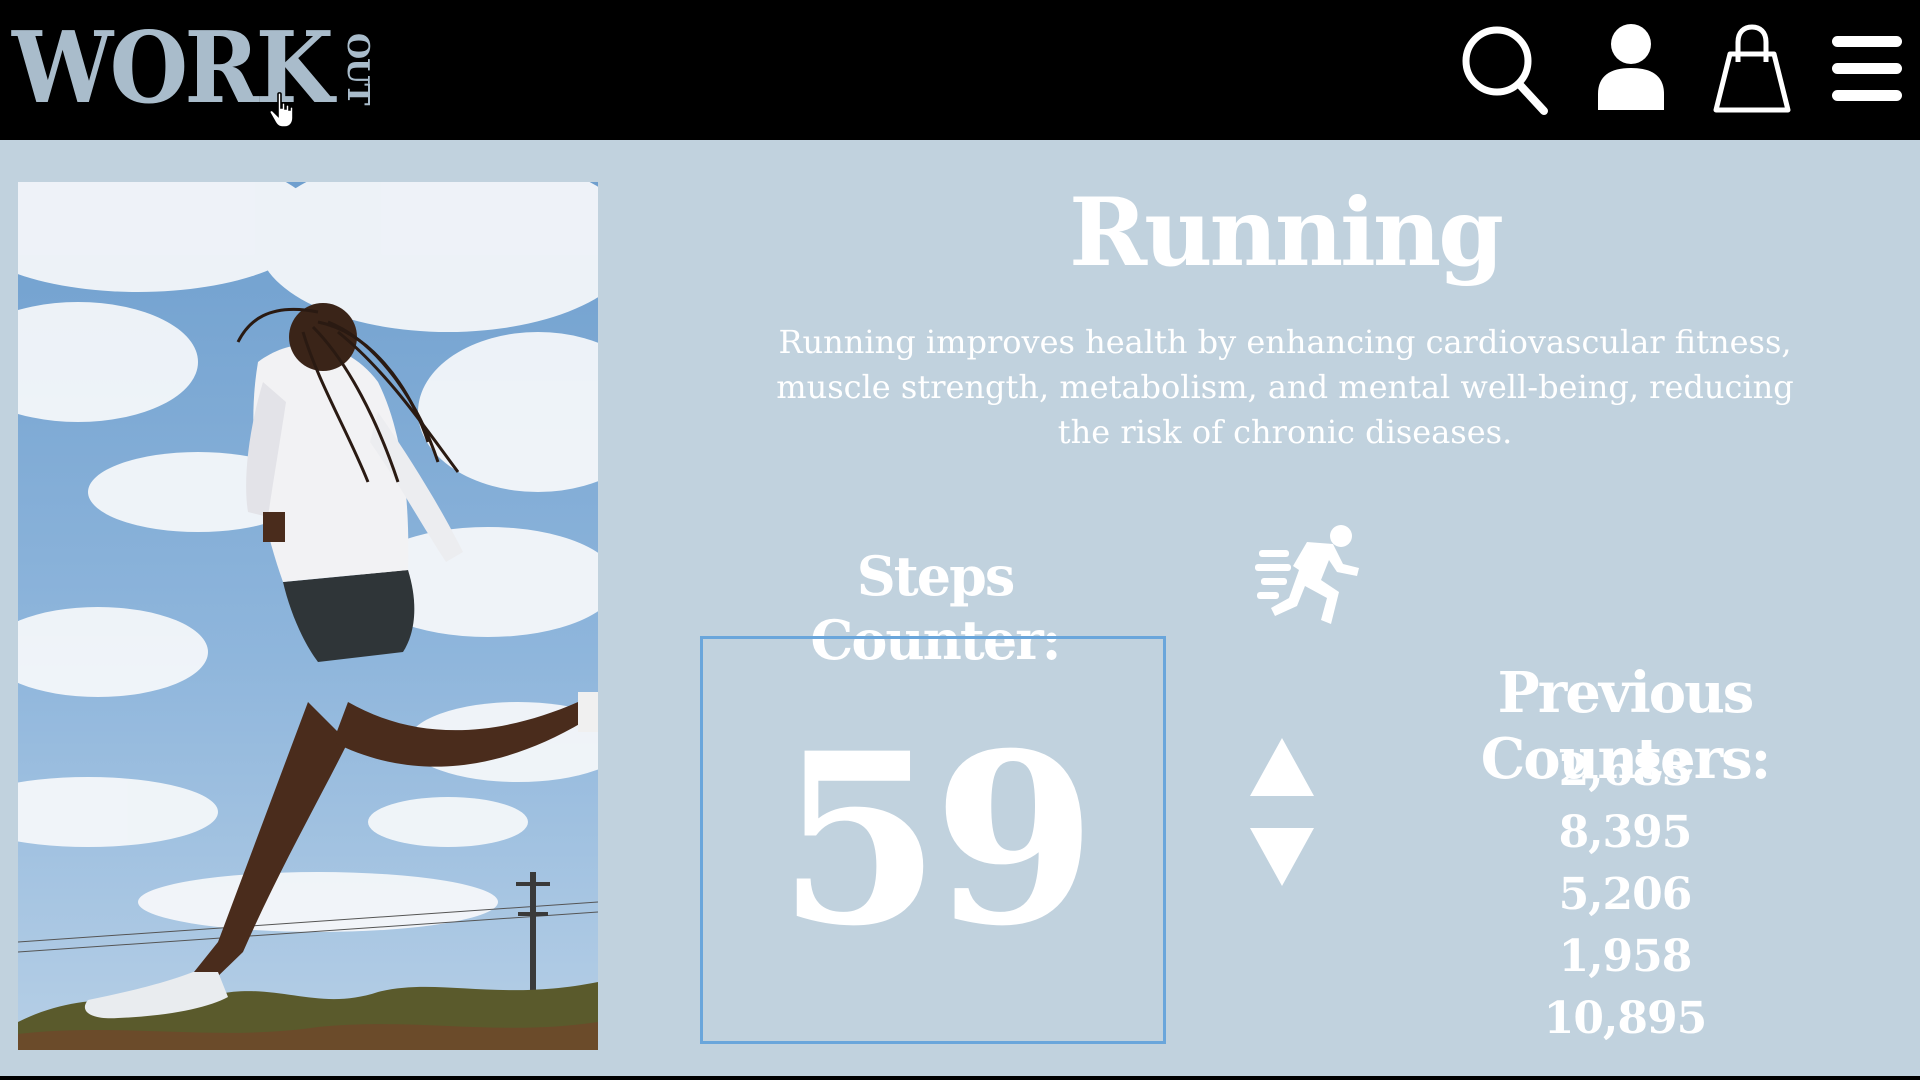 This screenshot has width=1920, height=1080. What do you see at coordinates (1282, 857) in the screenshot?
I see `decrement-arrow-down-icon` at bounding box center [1282, 857].